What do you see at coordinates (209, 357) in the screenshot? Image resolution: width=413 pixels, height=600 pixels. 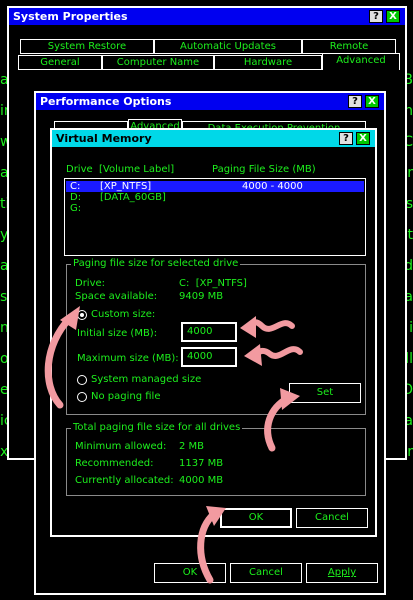 I see `maximum-size-input: 4000` at bounding box center [209, 357].